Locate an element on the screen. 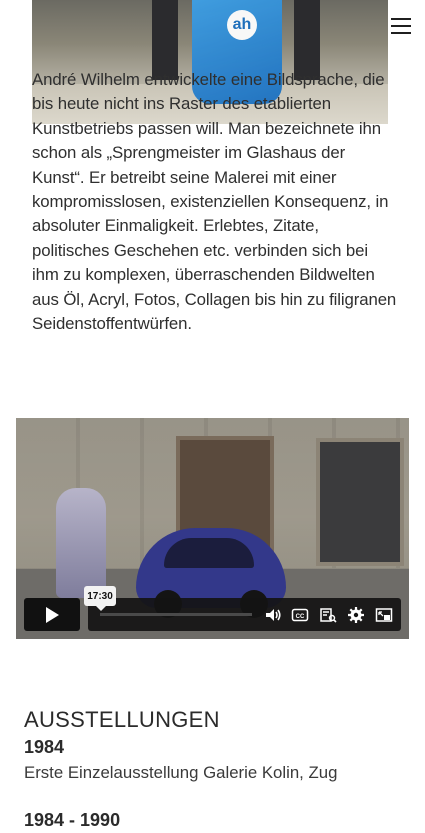  exhibition-year: 1984 - 1990 is located at coordinates (72, 820).